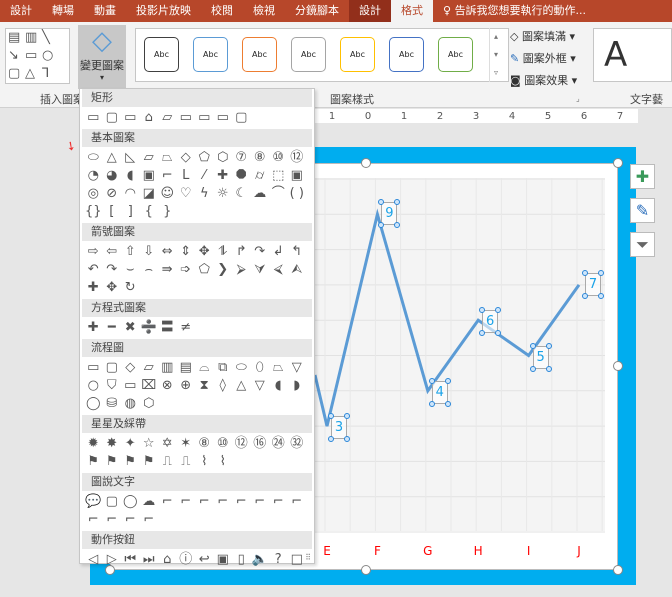 This screenshot has width=672, height=597. I want to click on shape-option-icon: □, so click(297, 560).